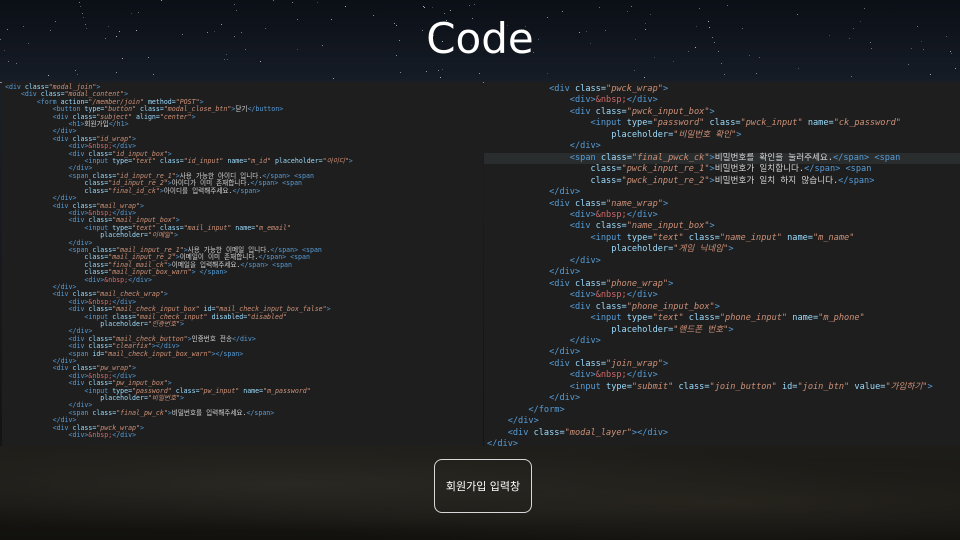 The image size is (960, 540). I want to click on code-line: class="final_id_ck">아이디를 입력해주세요.</span>, so click(244, 190).